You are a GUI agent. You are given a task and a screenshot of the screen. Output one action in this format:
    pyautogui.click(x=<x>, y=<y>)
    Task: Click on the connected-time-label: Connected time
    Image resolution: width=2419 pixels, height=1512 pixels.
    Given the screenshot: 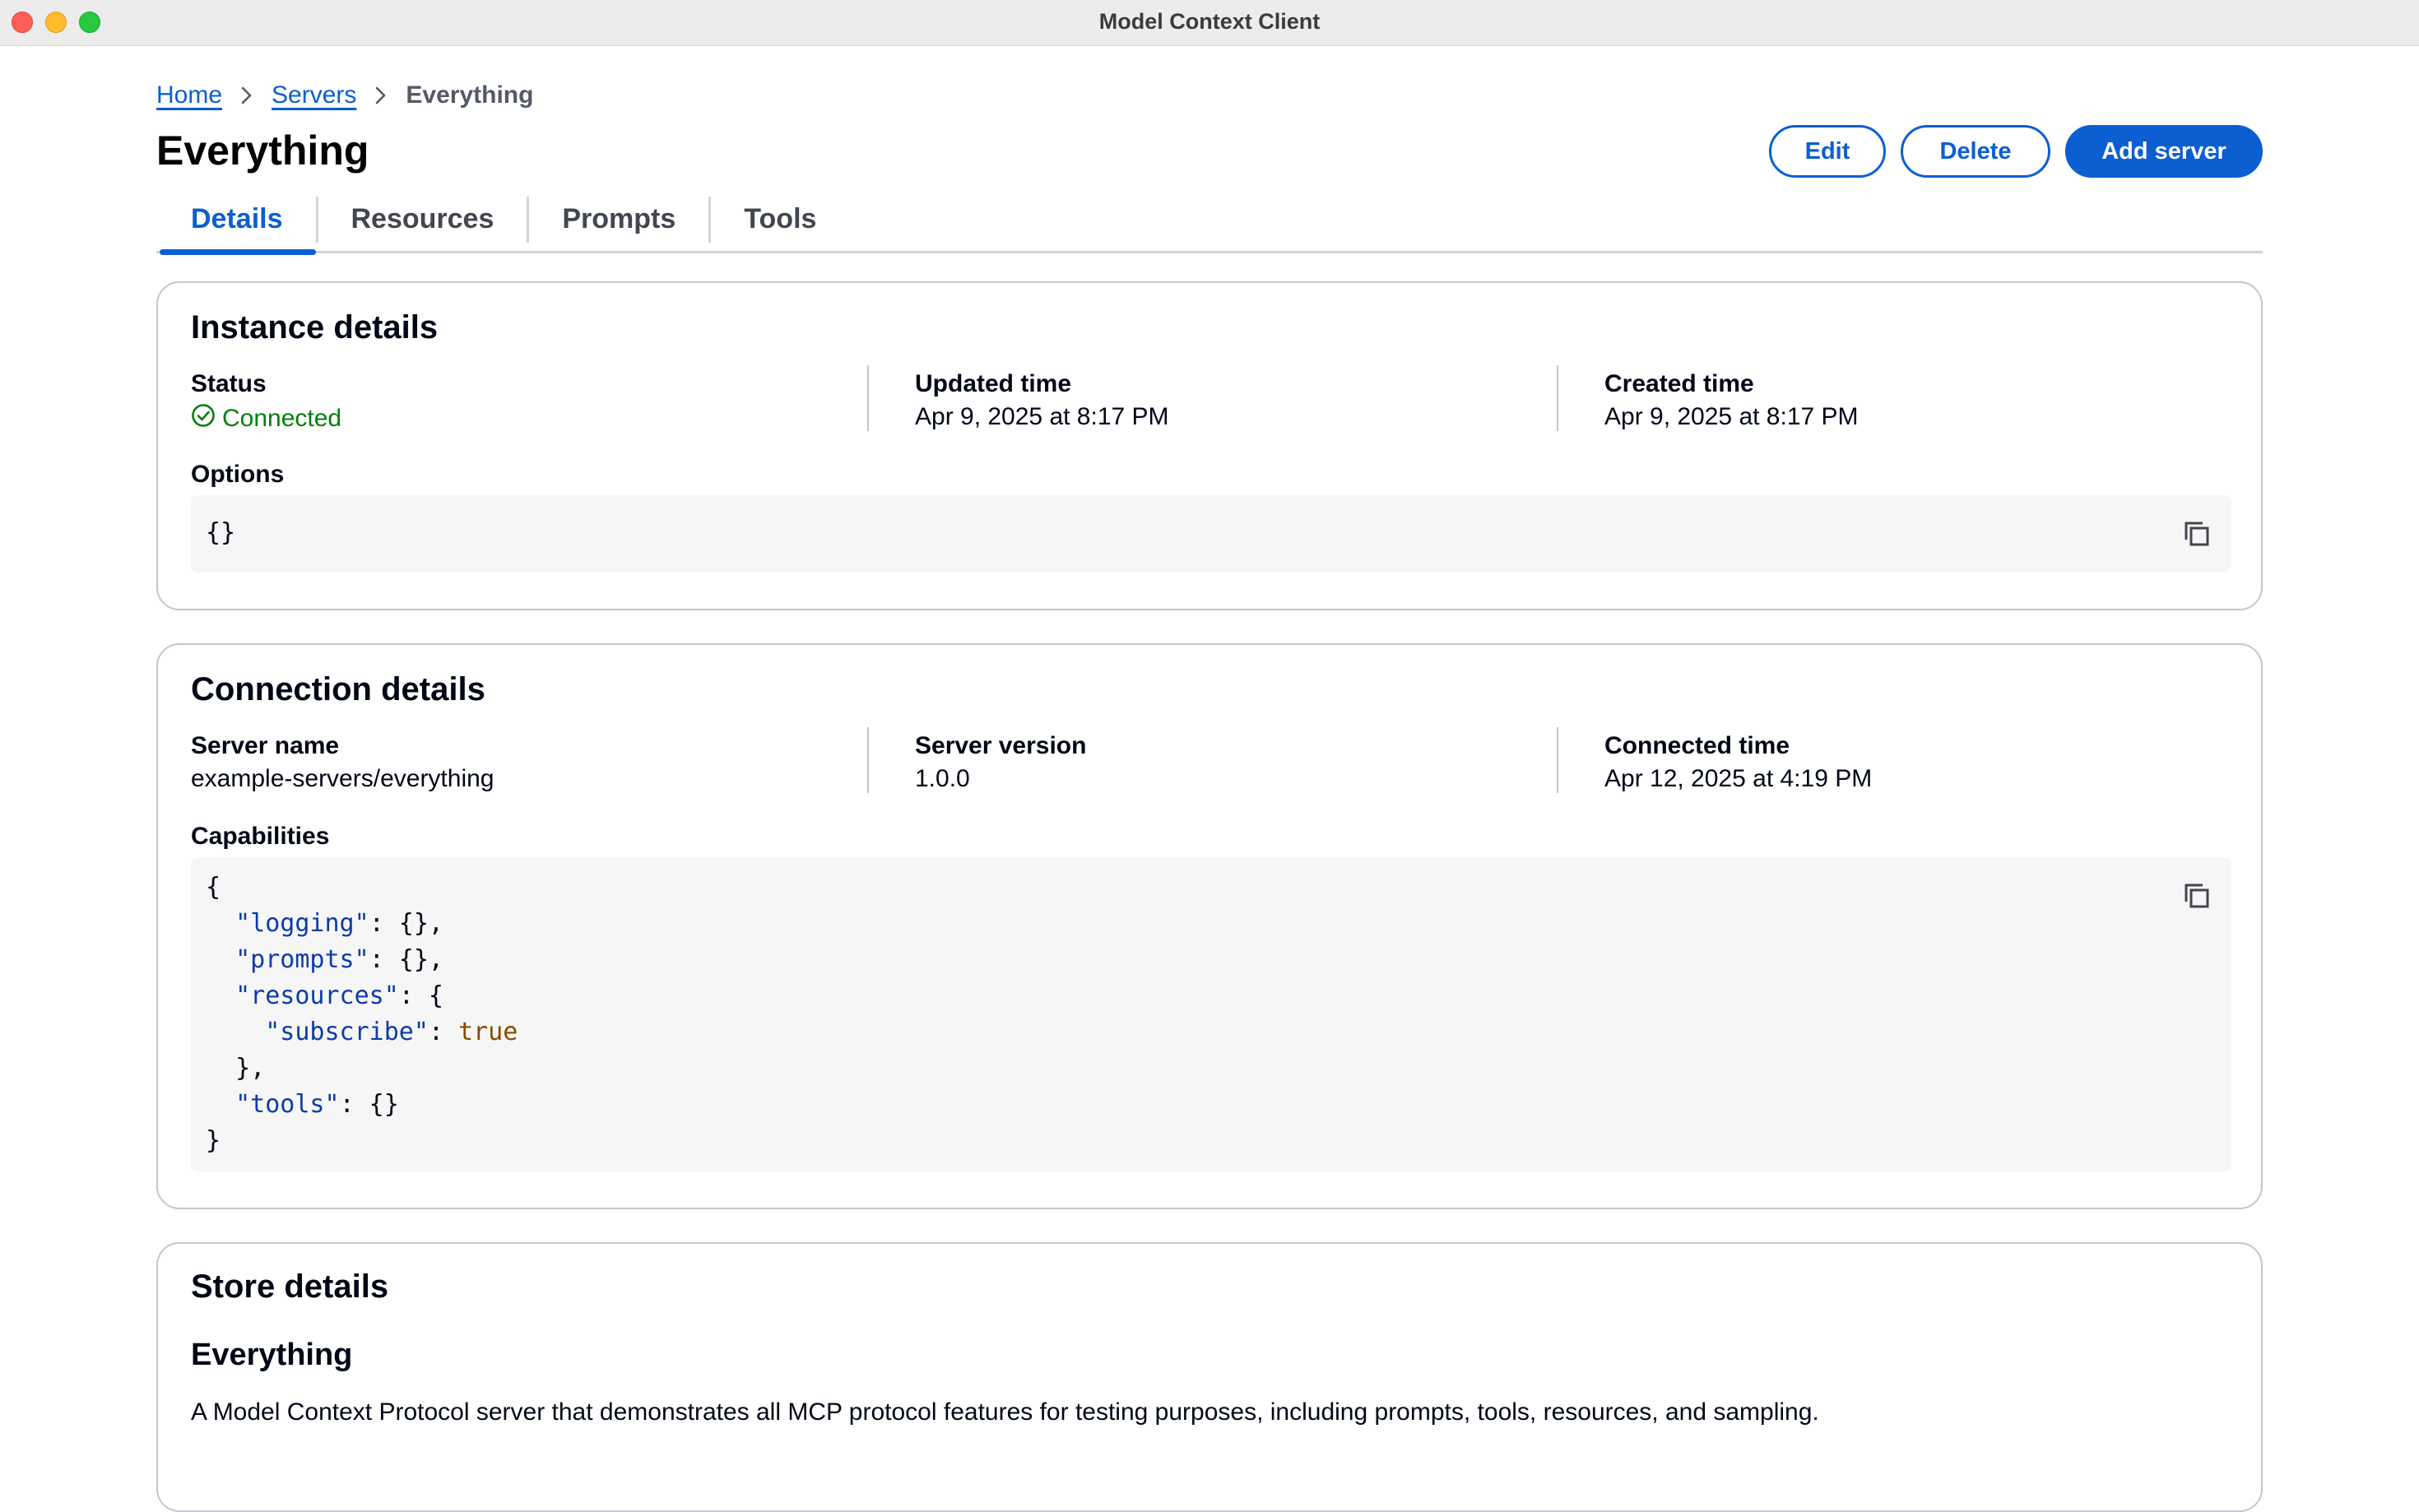 What is the action you would take?
    pyautogui.click(x=1697, y=745)
    